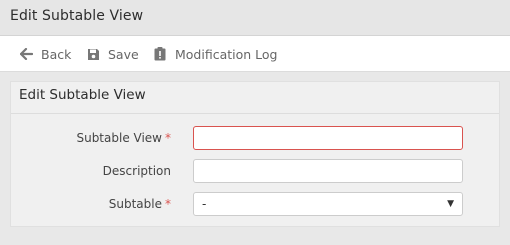 The image size is (510, 245). I want to click on clipboard-alert-icon, so click(160, 54).